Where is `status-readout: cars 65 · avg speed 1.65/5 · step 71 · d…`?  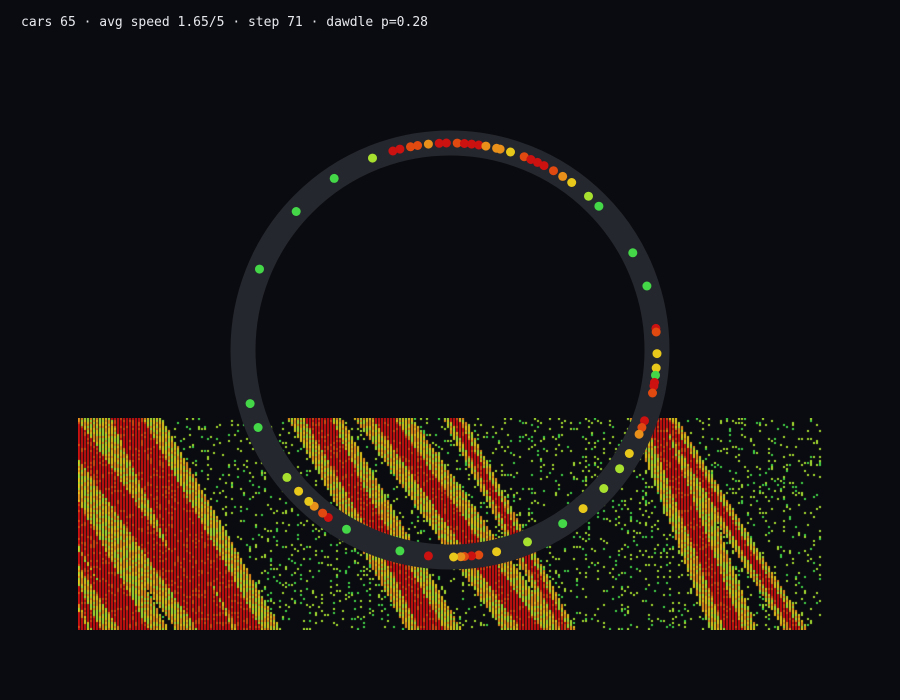 status-readout: cars 65 · avg speed 1.65/5 · step 71 · d… is located at coordinates (224, 22).